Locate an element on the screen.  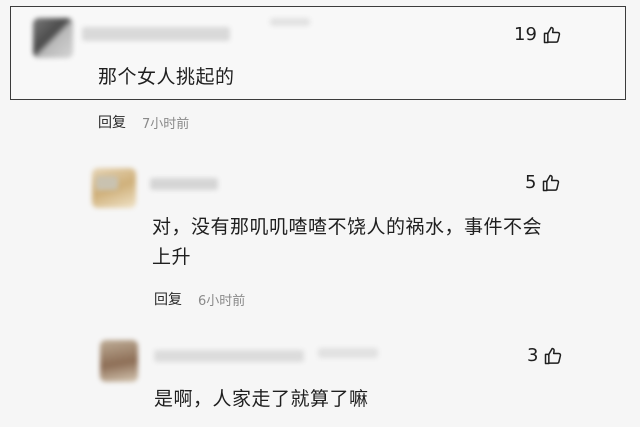
comment-meta: 回复 7小时前 is located at coordinates (143, 122).